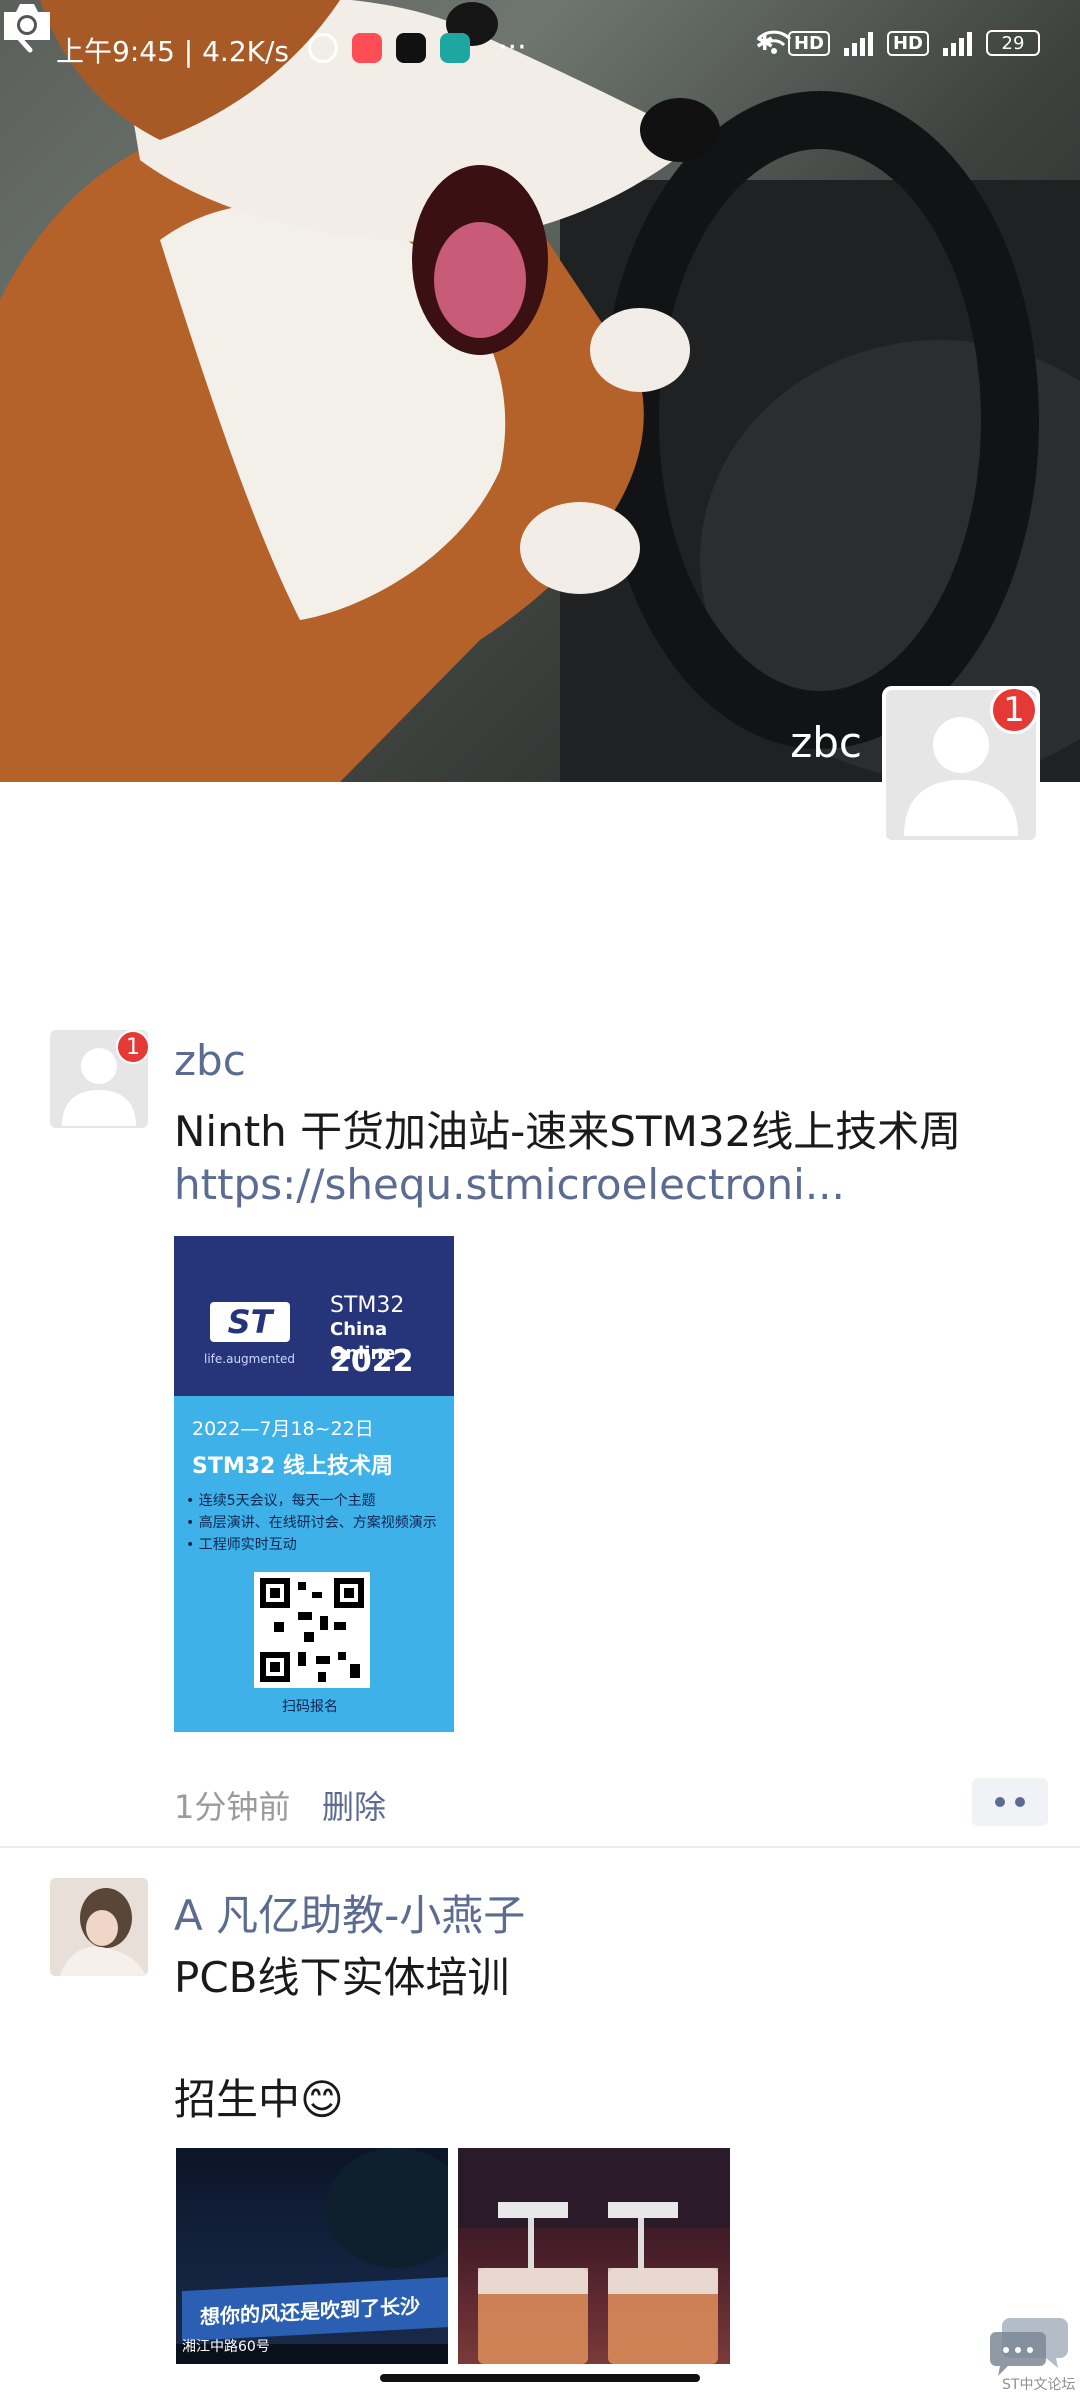  What do you see at coordinates (354, 1805) in the screenshot?
I see `delete-button: 删除` at bounding box center [354, 1805].